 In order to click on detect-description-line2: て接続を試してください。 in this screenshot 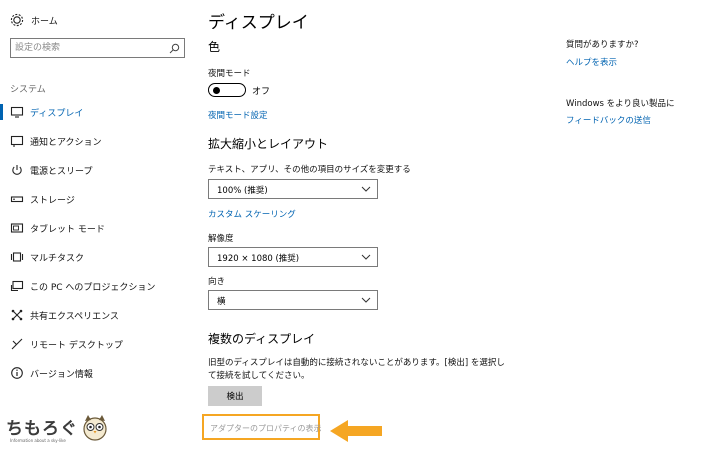, I will do `click(259, 376)`.